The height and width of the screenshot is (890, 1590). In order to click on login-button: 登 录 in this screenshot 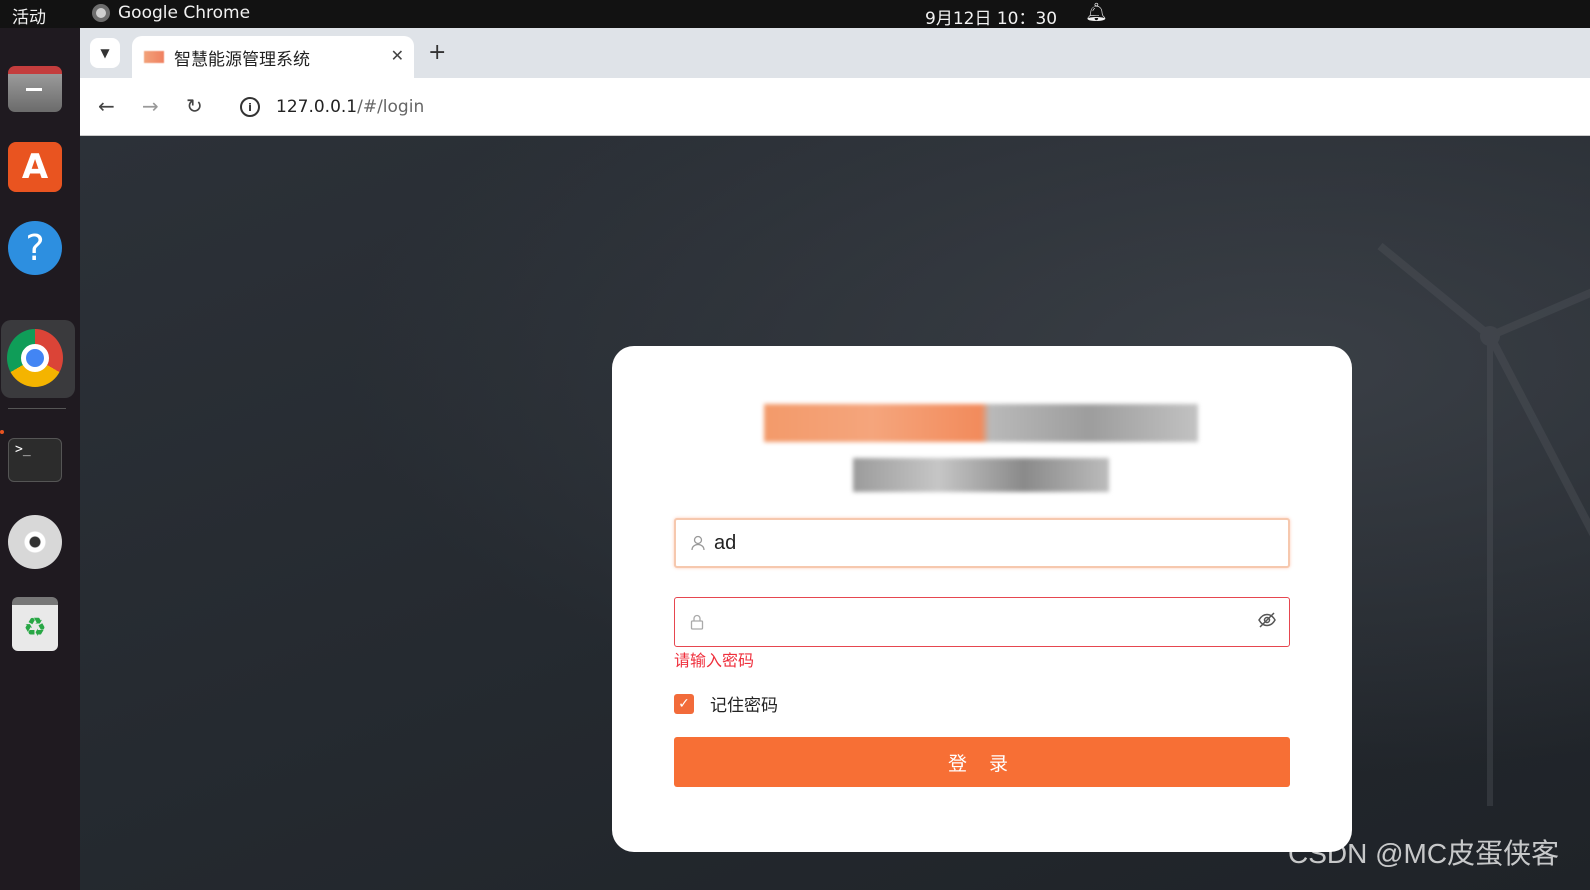, I will do `click(982, 762)`.